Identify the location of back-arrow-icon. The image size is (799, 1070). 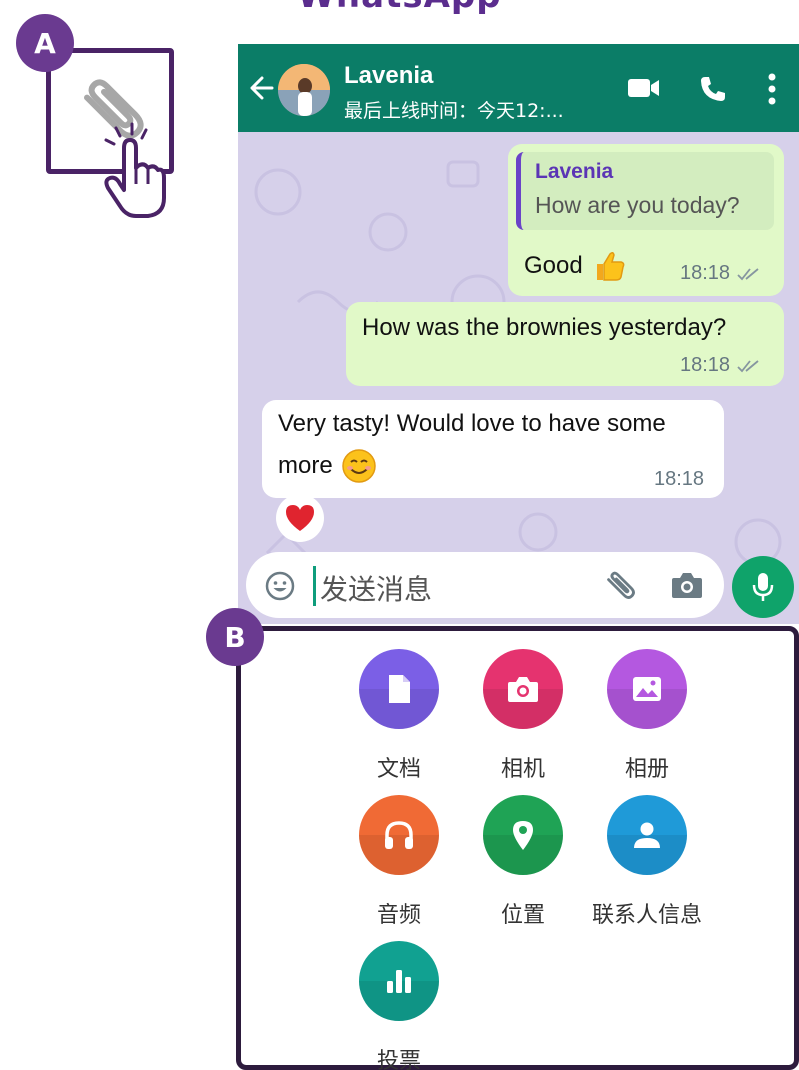
(262, 88).